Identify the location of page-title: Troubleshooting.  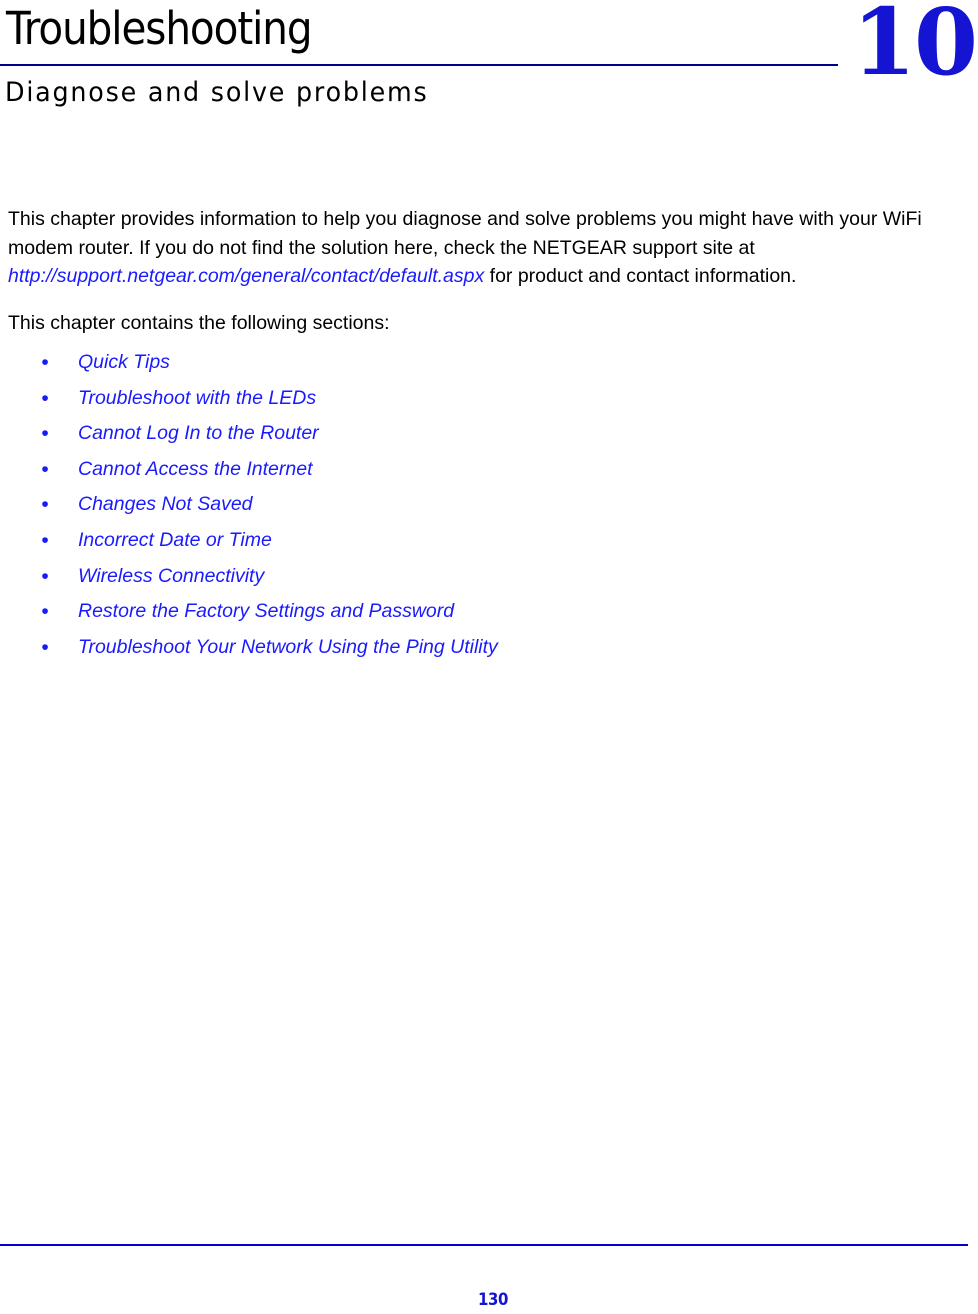
(159, 28).